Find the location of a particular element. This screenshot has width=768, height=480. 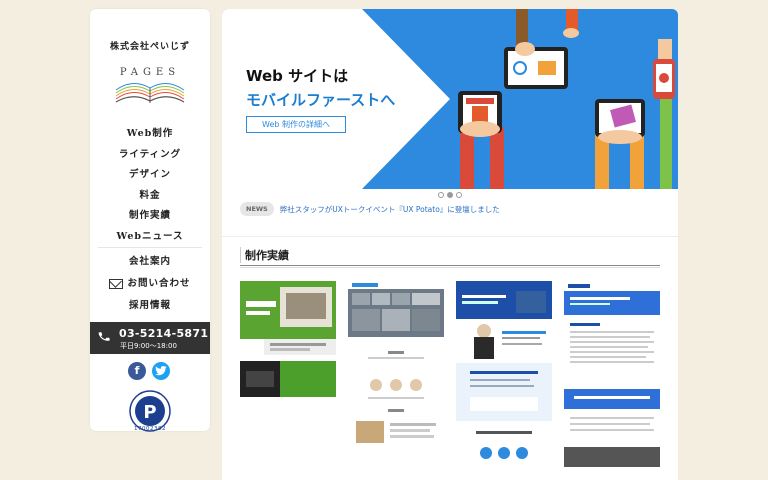

phone-box: 03-5214-5871 平日9:00〜18:00 is located at coordinates (150, 338).